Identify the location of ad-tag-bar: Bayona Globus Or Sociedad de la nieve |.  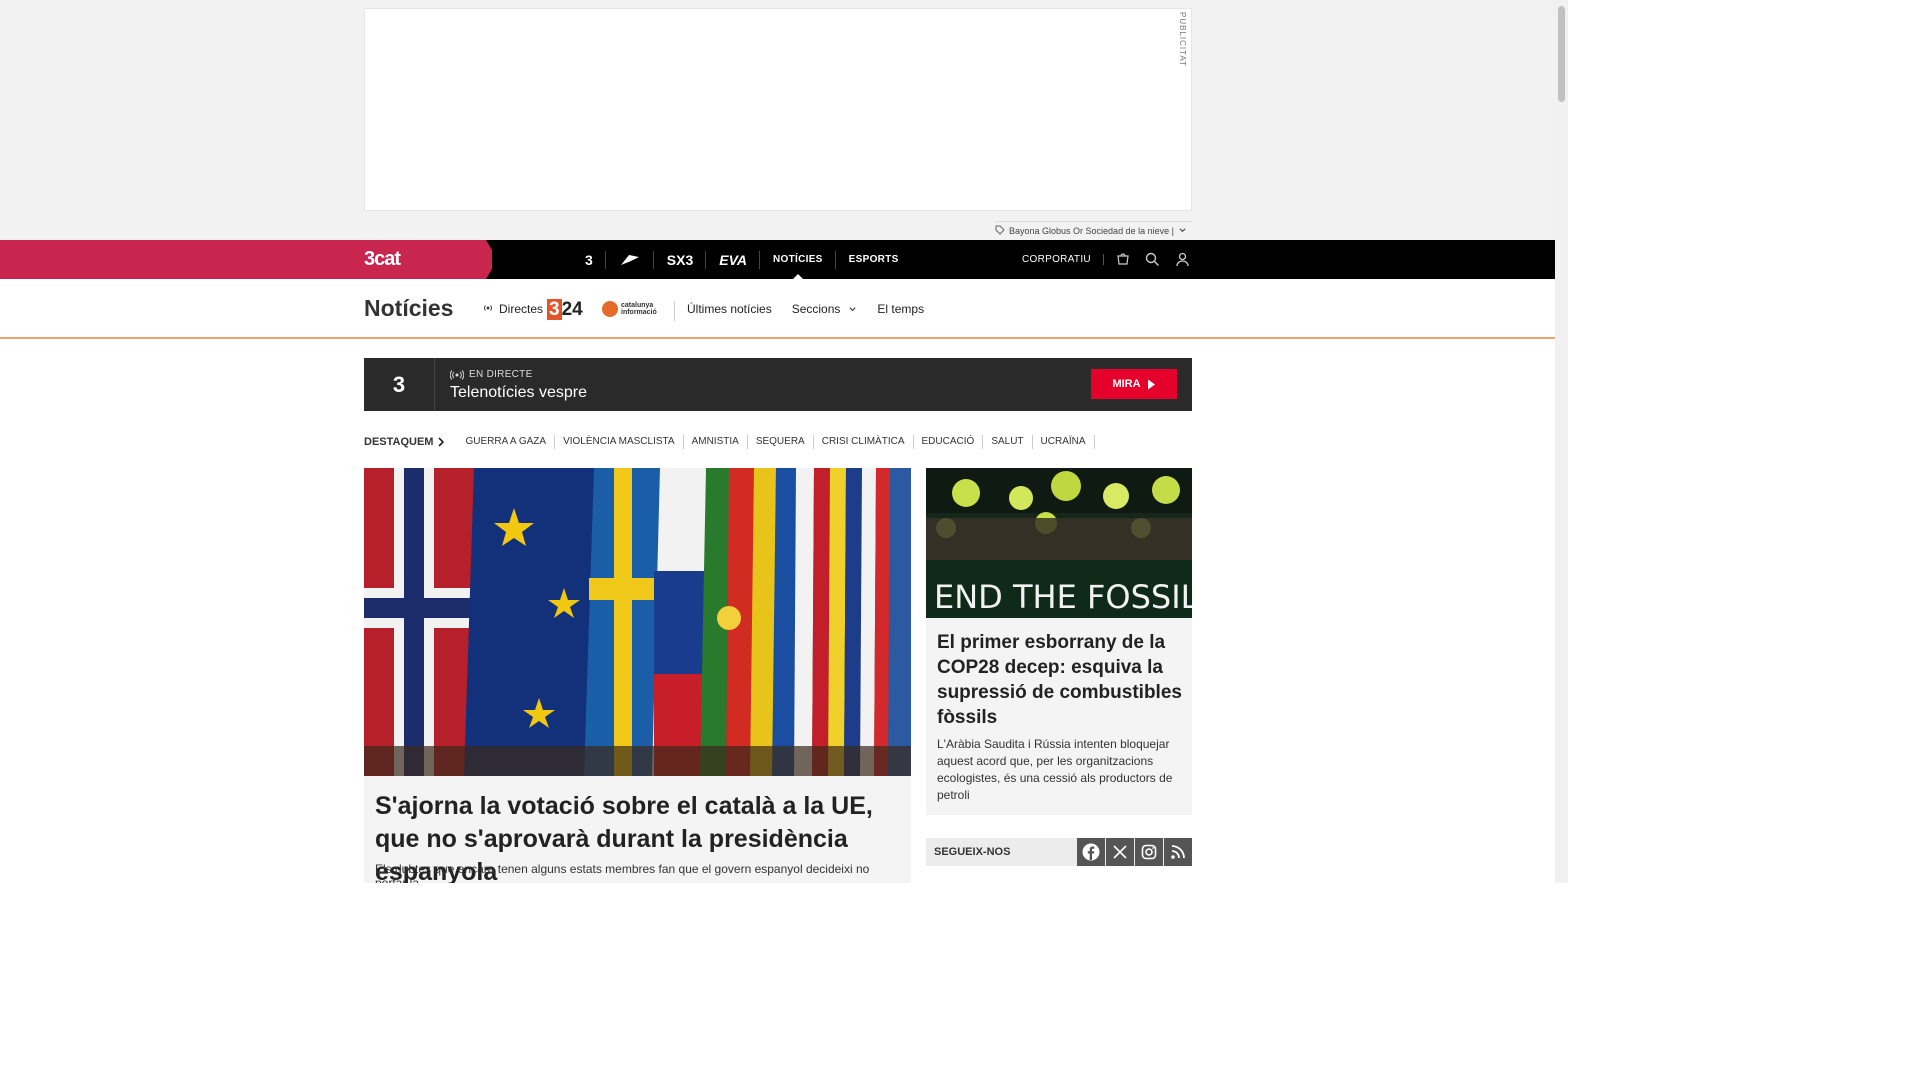
(1093, 230).